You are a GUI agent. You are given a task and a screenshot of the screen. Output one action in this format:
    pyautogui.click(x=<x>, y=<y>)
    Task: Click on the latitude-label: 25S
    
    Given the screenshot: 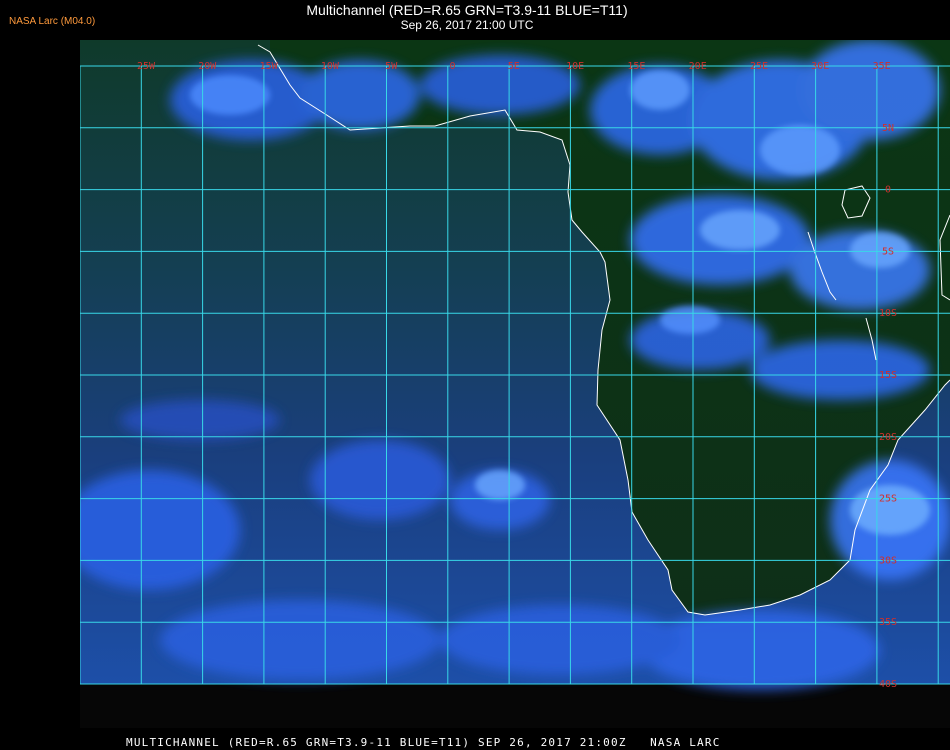 What is the action you would take?
    pyautogui.click(x=888, y=499)
    